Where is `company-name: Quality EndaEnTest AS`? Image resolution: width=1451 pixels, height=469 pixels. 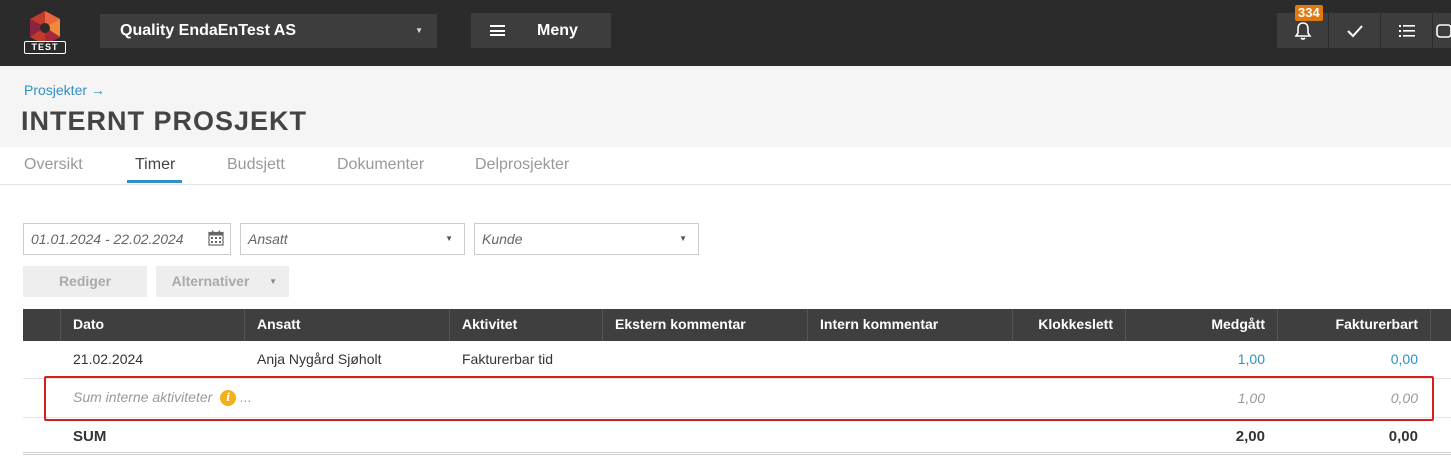 company-name: Quality EndaEnTest AS is located at coordinates (208, 30).